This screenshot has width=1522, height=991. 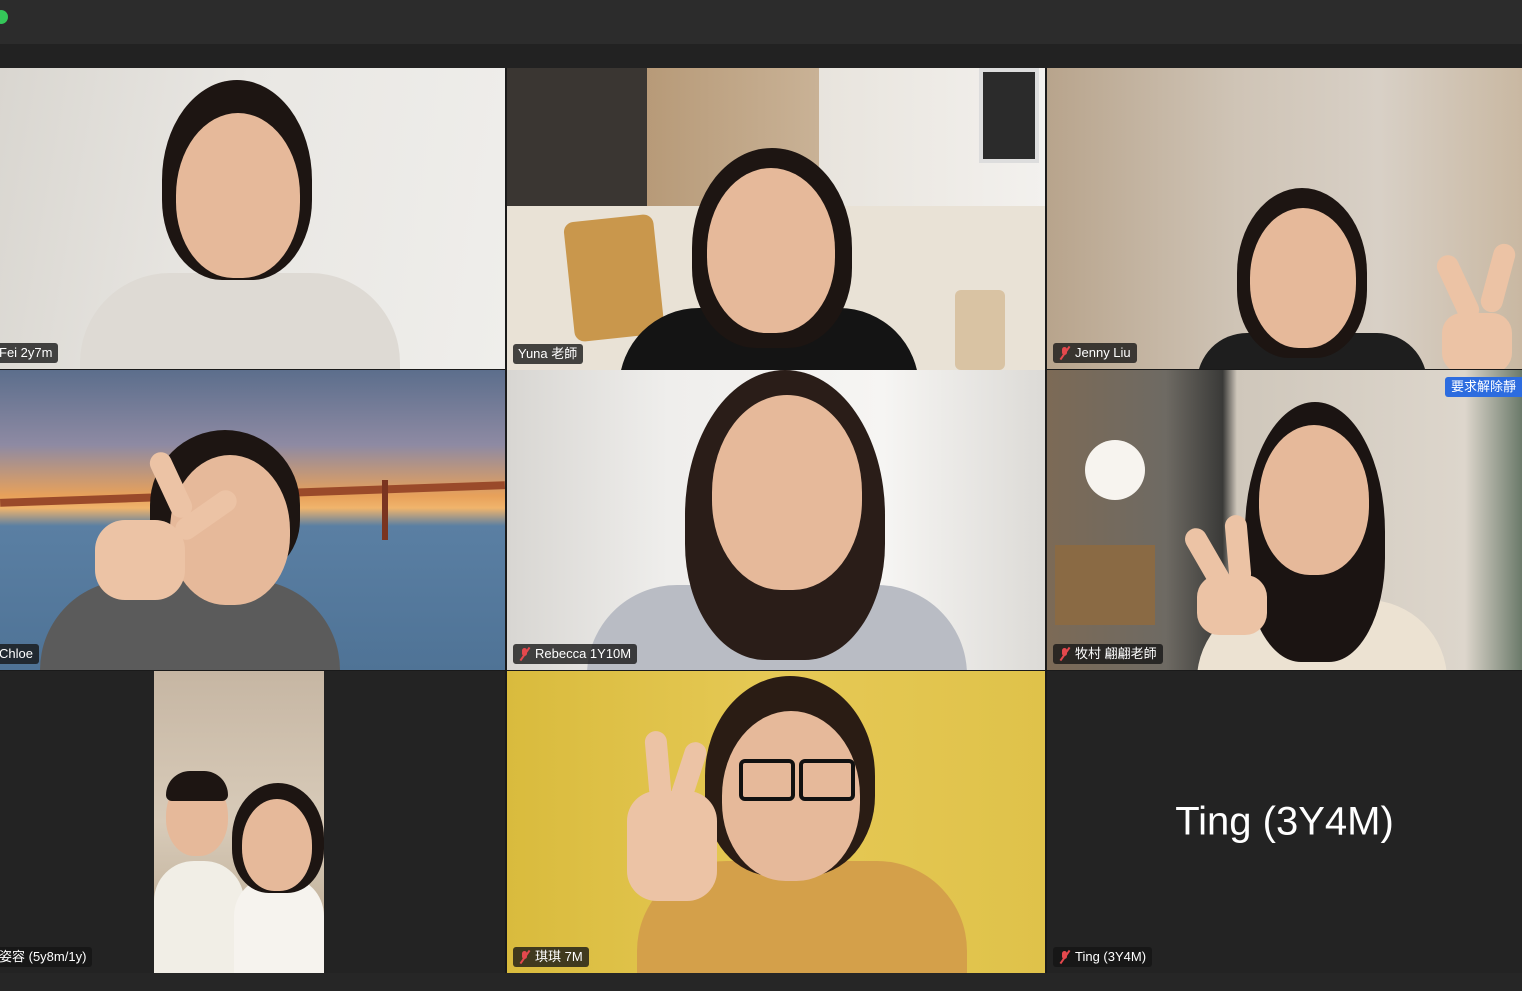 I want to click on participant-name: Yuna 老師, so click(x=548, y=353).